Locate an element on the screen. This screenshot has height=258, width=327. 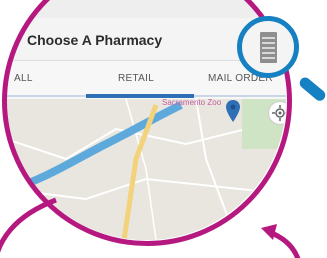
secondary-lens-arc is located at coordinates (28, 225).